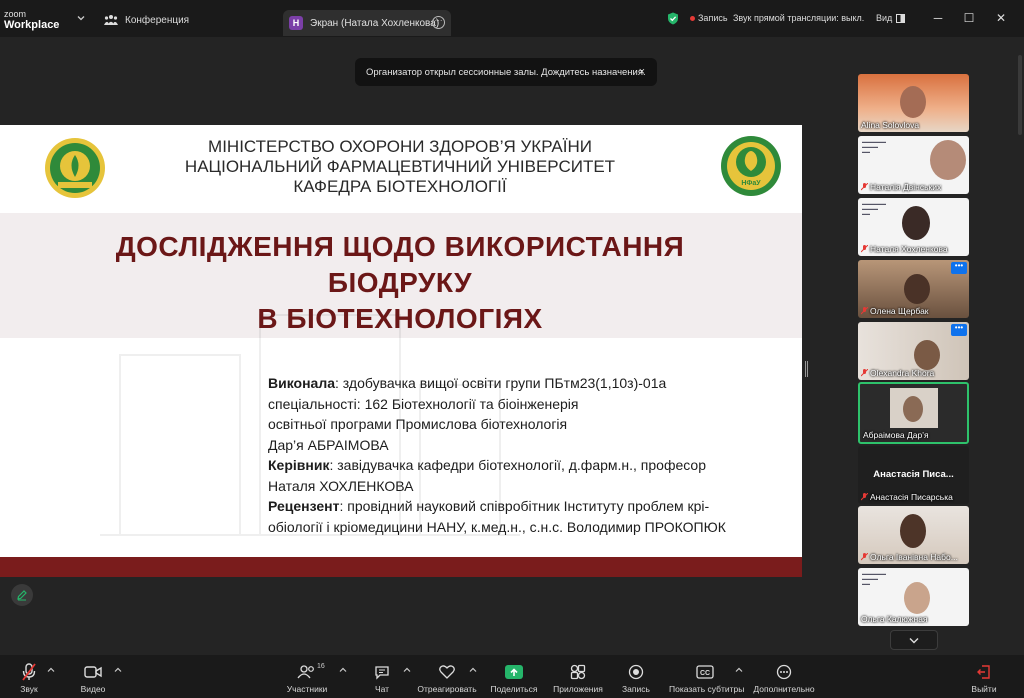 The image size is (1024, 698). Describe the element at coordinates (983, 672) in the screenshot. I see `leave-door-icon` at that location.